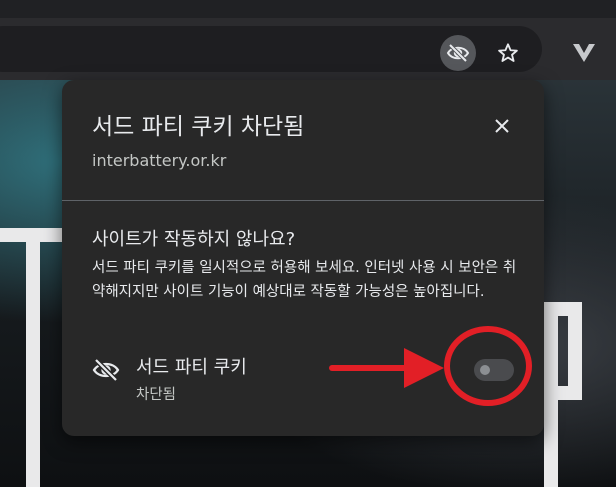 The width and height of the screenshot is (616, 487). Describe the element at coordinates (198, 127) in the screenshot. I see `popup-title: 서드 파티 쿠키 차단됨` at that location.